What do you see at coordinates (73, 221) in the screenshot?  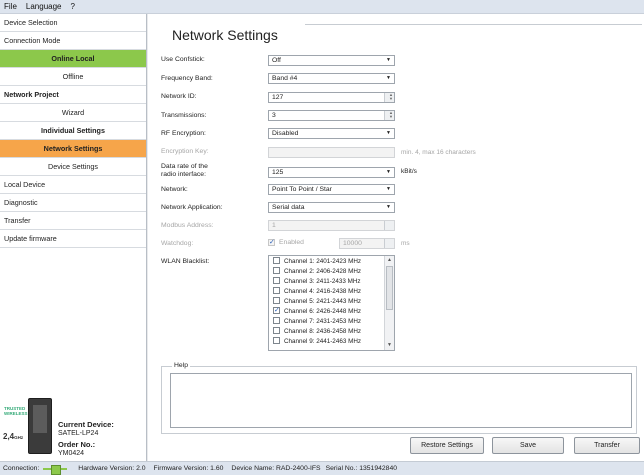 I see `sidebar-item-transfer: Transfer` at bounding box center [73, 221].